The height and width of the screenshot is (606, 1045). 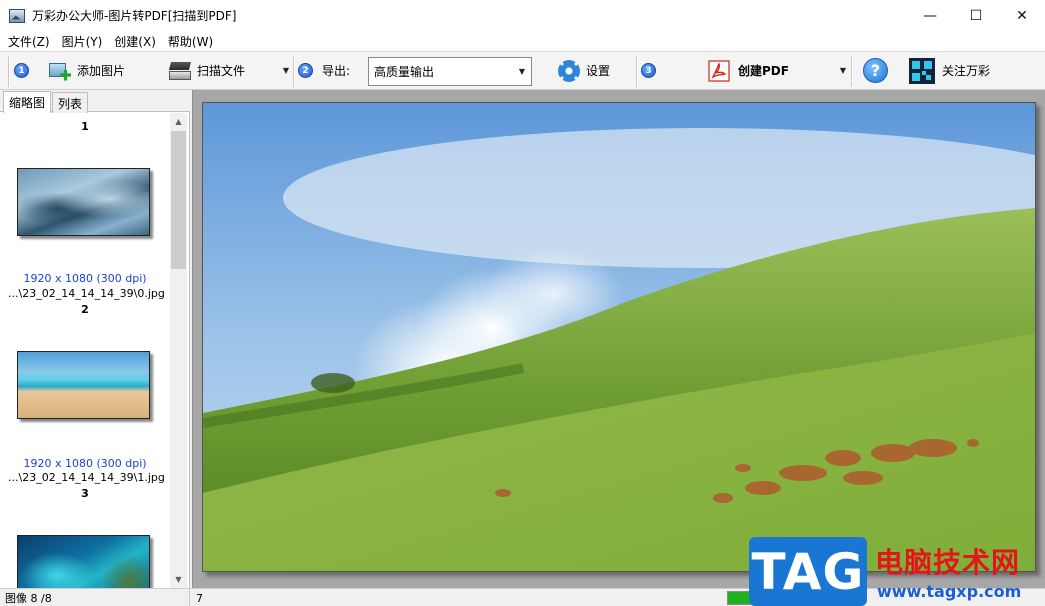 What do you see at coordinates (178, 579) in the screenshot?
I see `scroll-down-icon: ▼` at bounding box center [178, 579].